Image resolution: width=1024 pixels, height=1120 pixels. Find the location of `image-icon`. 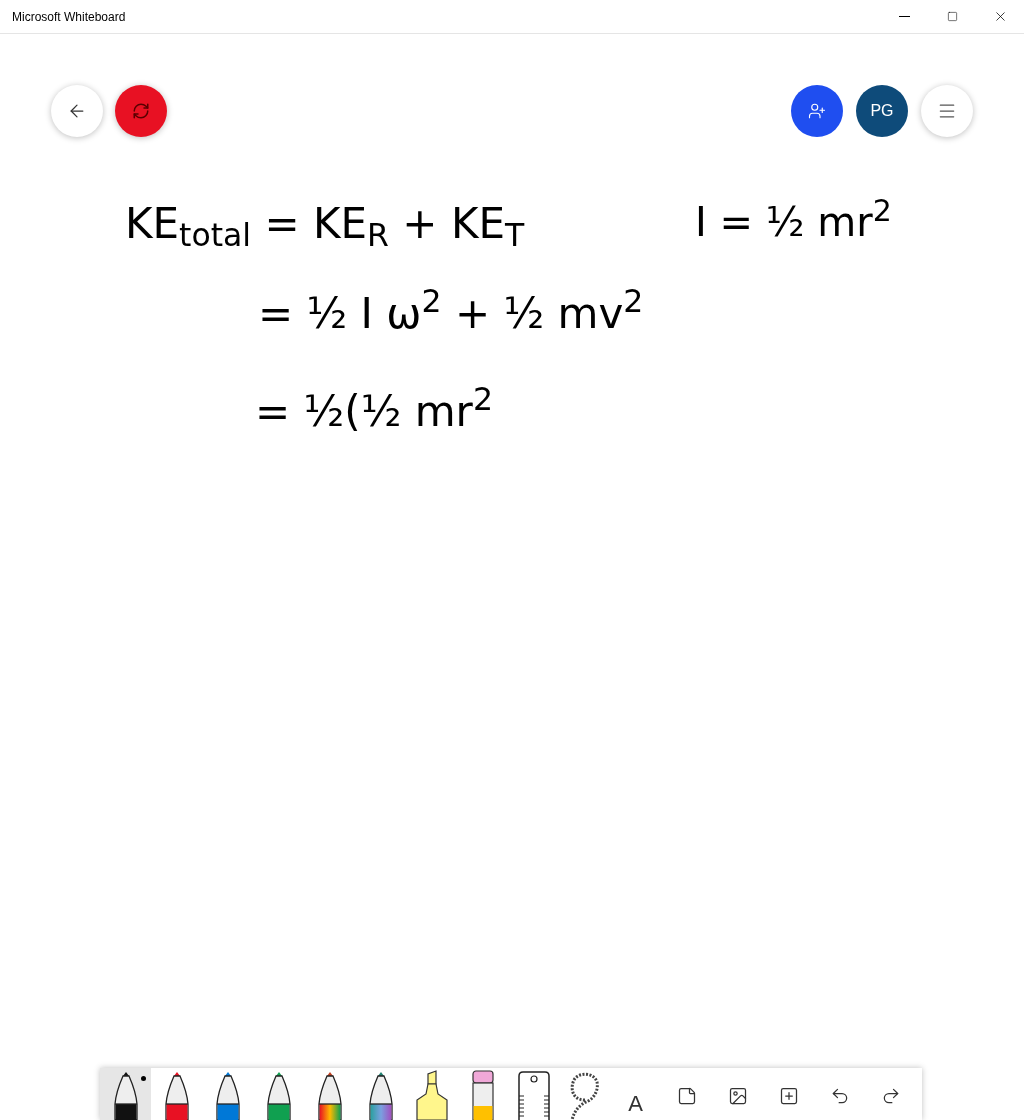

image-icon is located at coordinates (737, 1096).